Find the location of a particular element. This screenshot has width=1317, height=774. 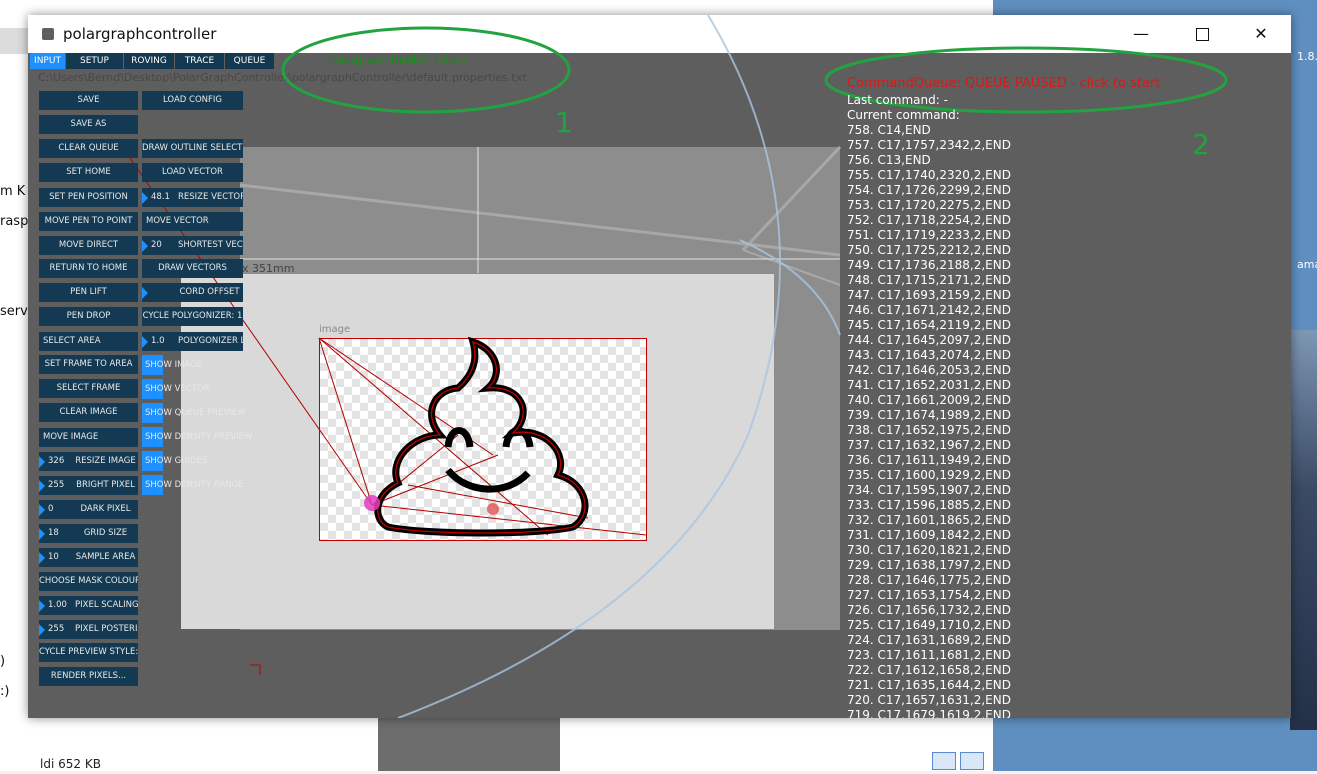

toggle-label: SHOW DENSITY PREVIEW is located at coordinates (199, 437).